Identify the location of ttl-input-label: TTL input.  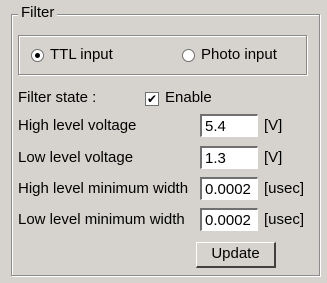
(81, 54).